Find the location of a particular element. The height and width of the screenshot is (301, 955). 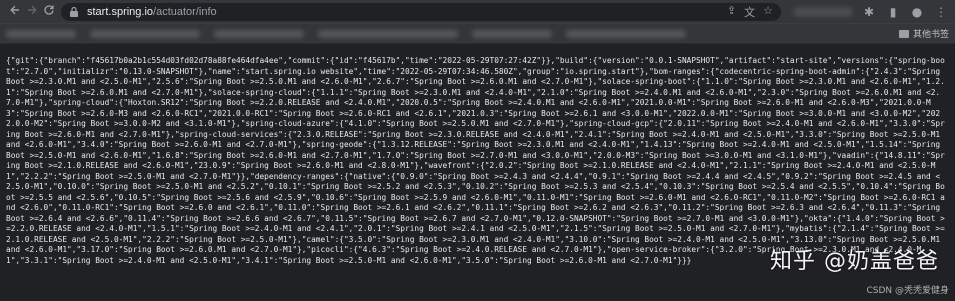

browser-tools: ✱ ▮ ● ⋮ is located at coordinates (871, 12).